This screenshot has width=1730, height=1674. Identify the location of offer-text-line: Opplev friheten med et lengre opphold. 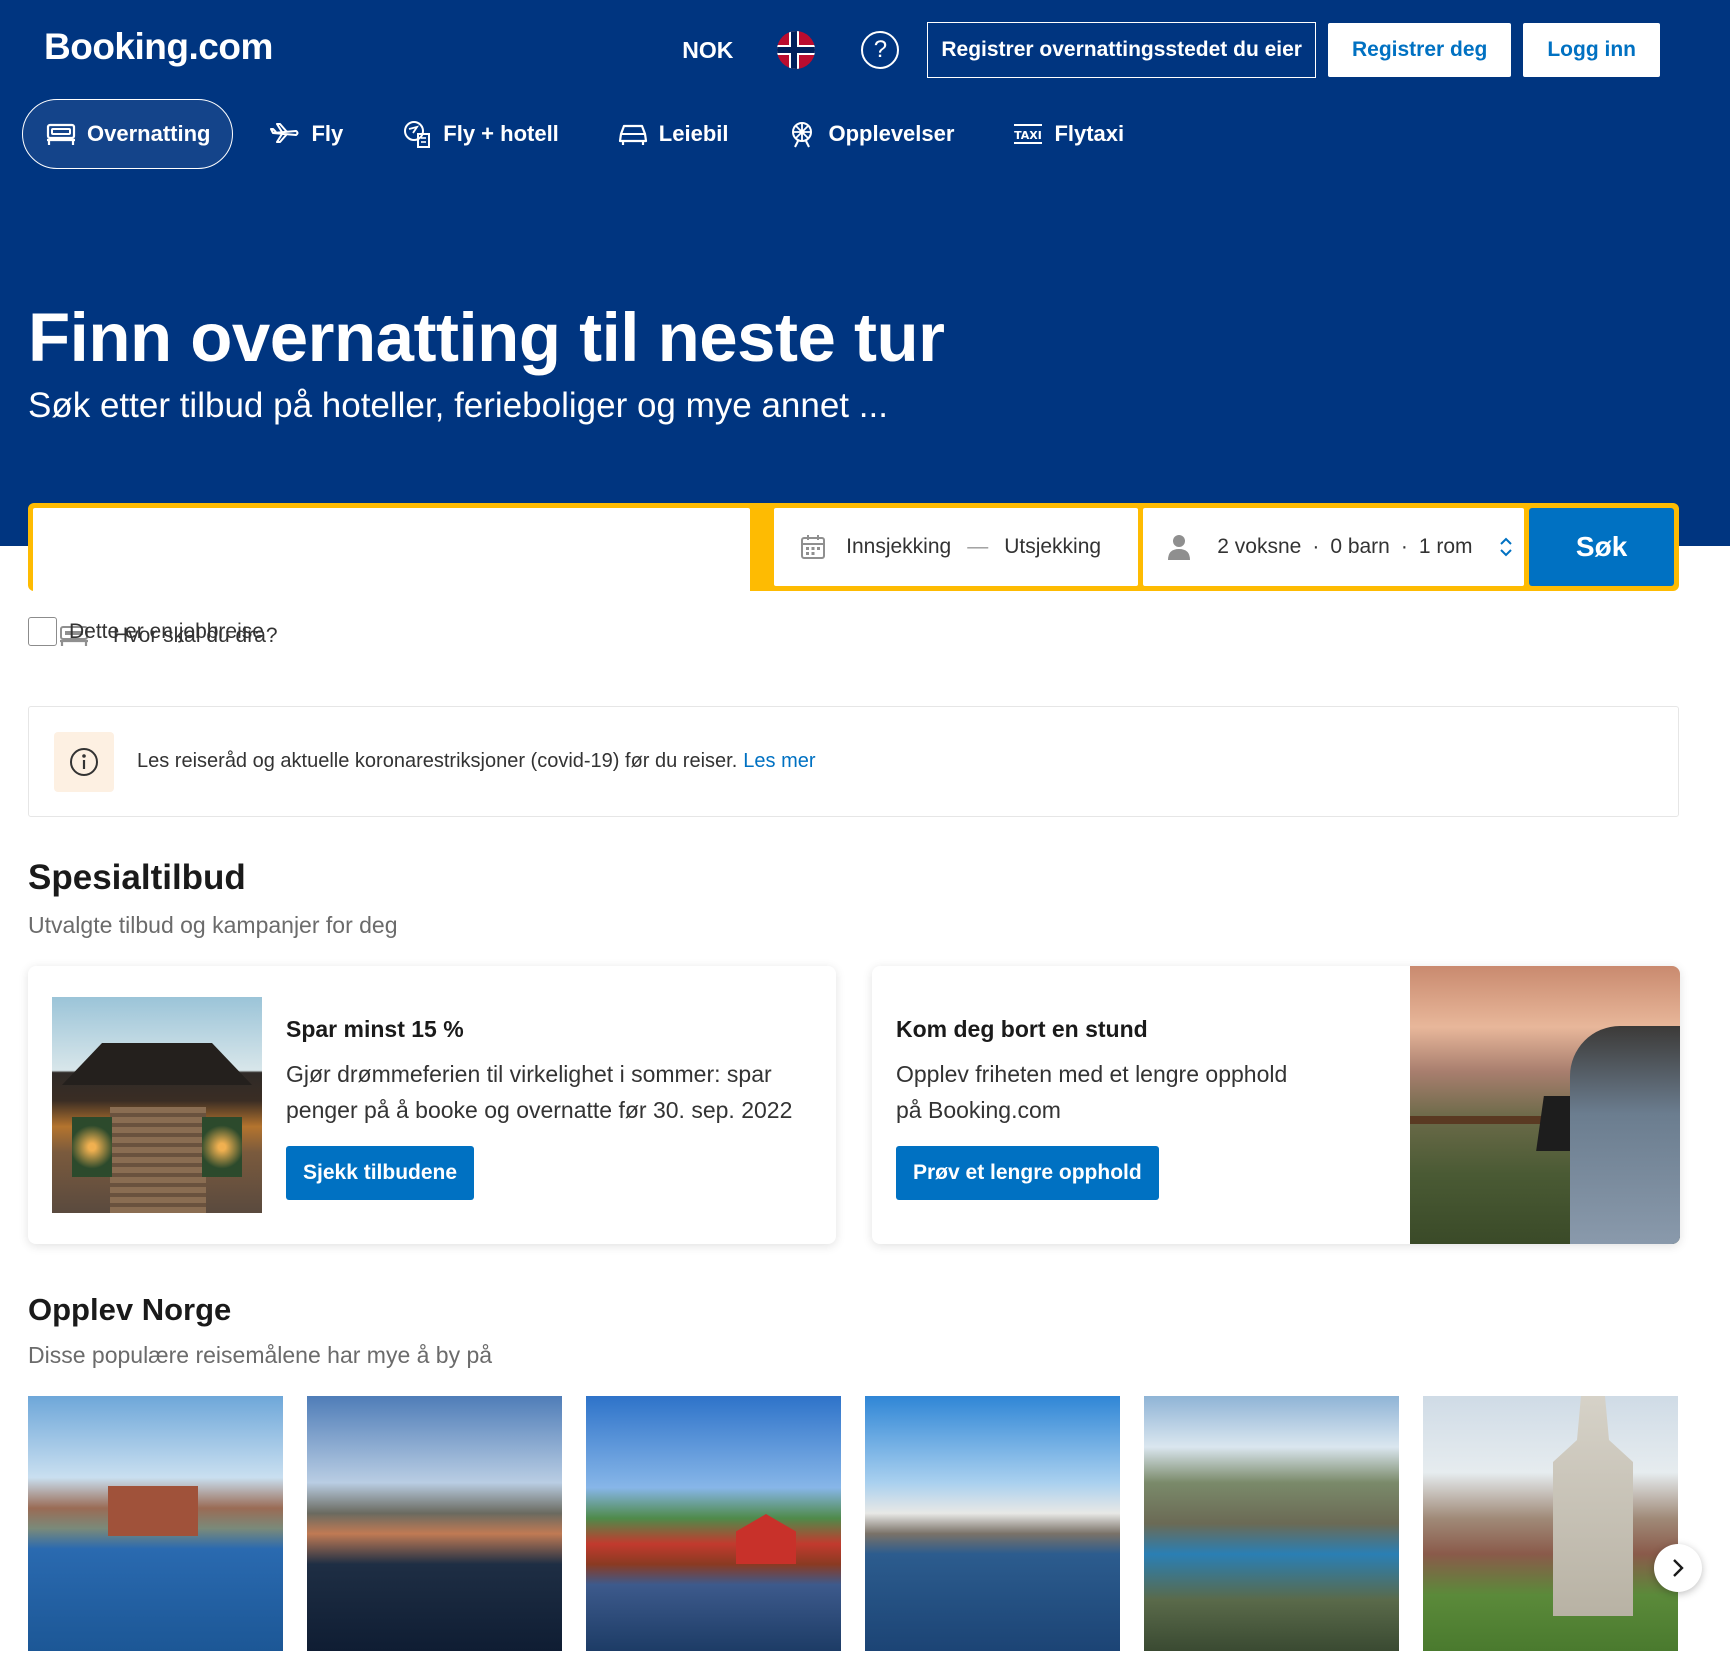
(1092, 1074).